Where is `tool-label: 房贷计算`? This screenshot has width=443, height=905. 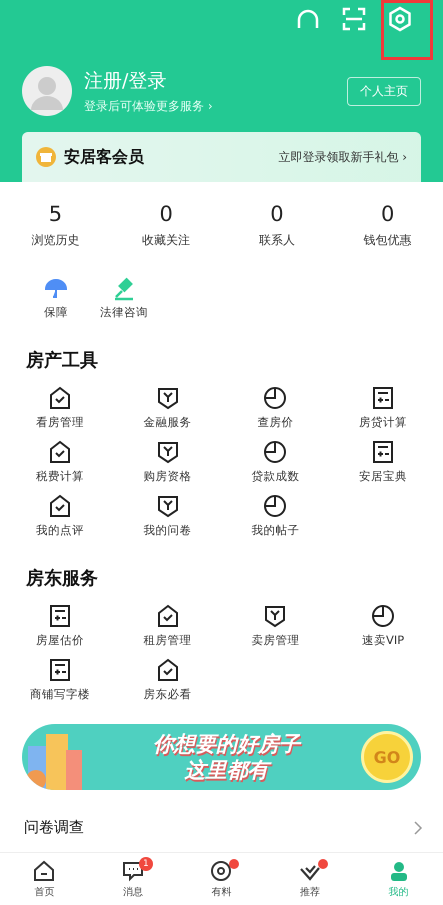 tool-label: 房贷计算 is located at coordinates (383, 422).